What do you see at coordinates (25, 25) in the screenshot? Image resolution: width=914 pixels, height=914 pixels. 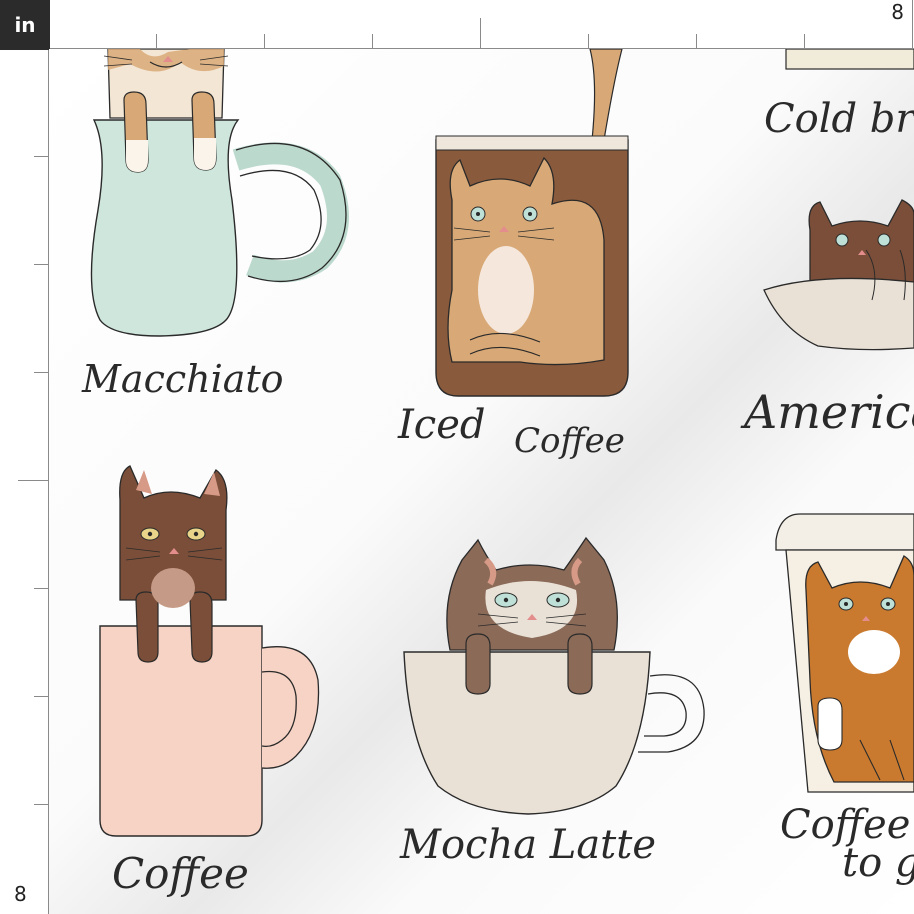 I see `unit-badge: in` at bounding box center [25, 25].